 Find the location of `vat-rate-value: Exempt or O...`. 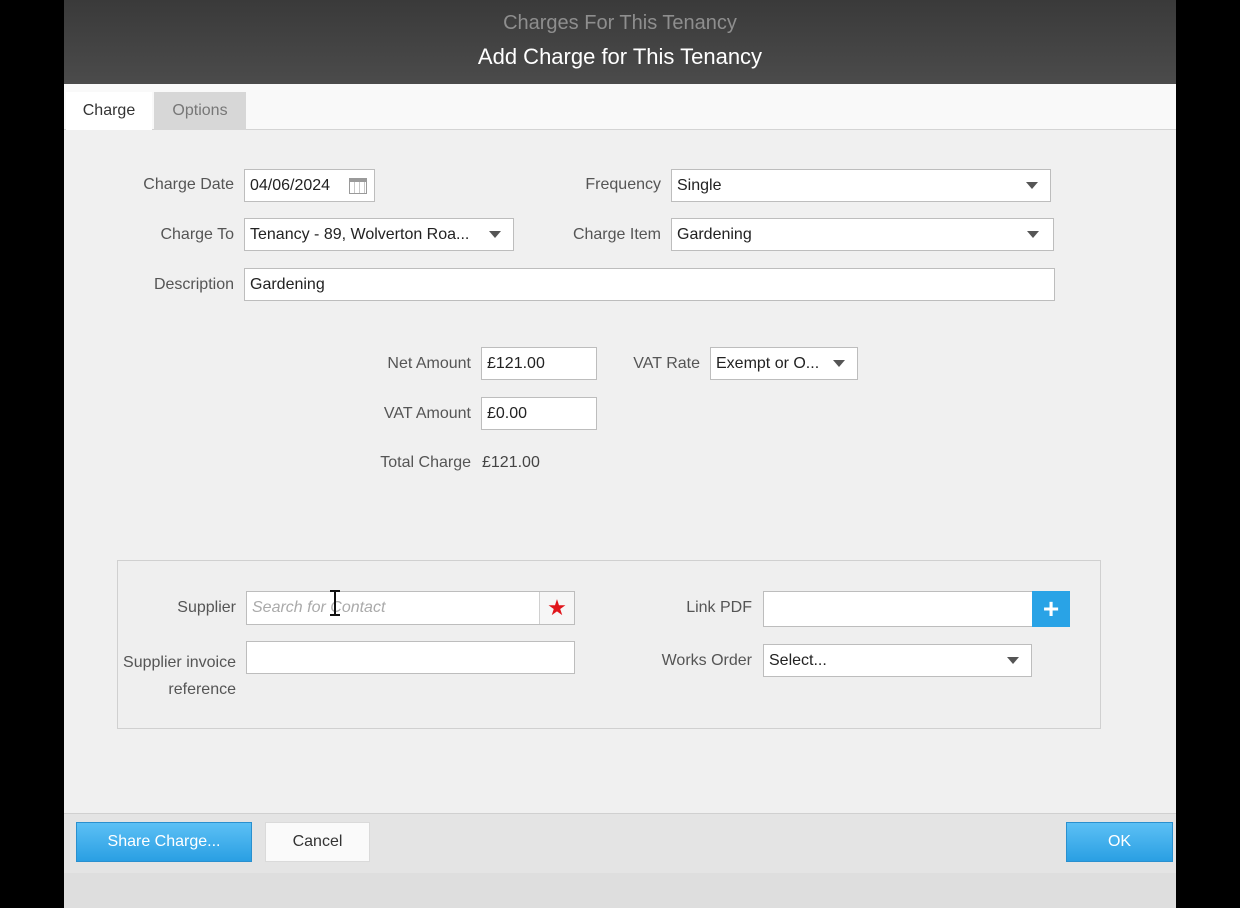

vat-rate-value: Exempt or O... is located at coordinates (768, 363).